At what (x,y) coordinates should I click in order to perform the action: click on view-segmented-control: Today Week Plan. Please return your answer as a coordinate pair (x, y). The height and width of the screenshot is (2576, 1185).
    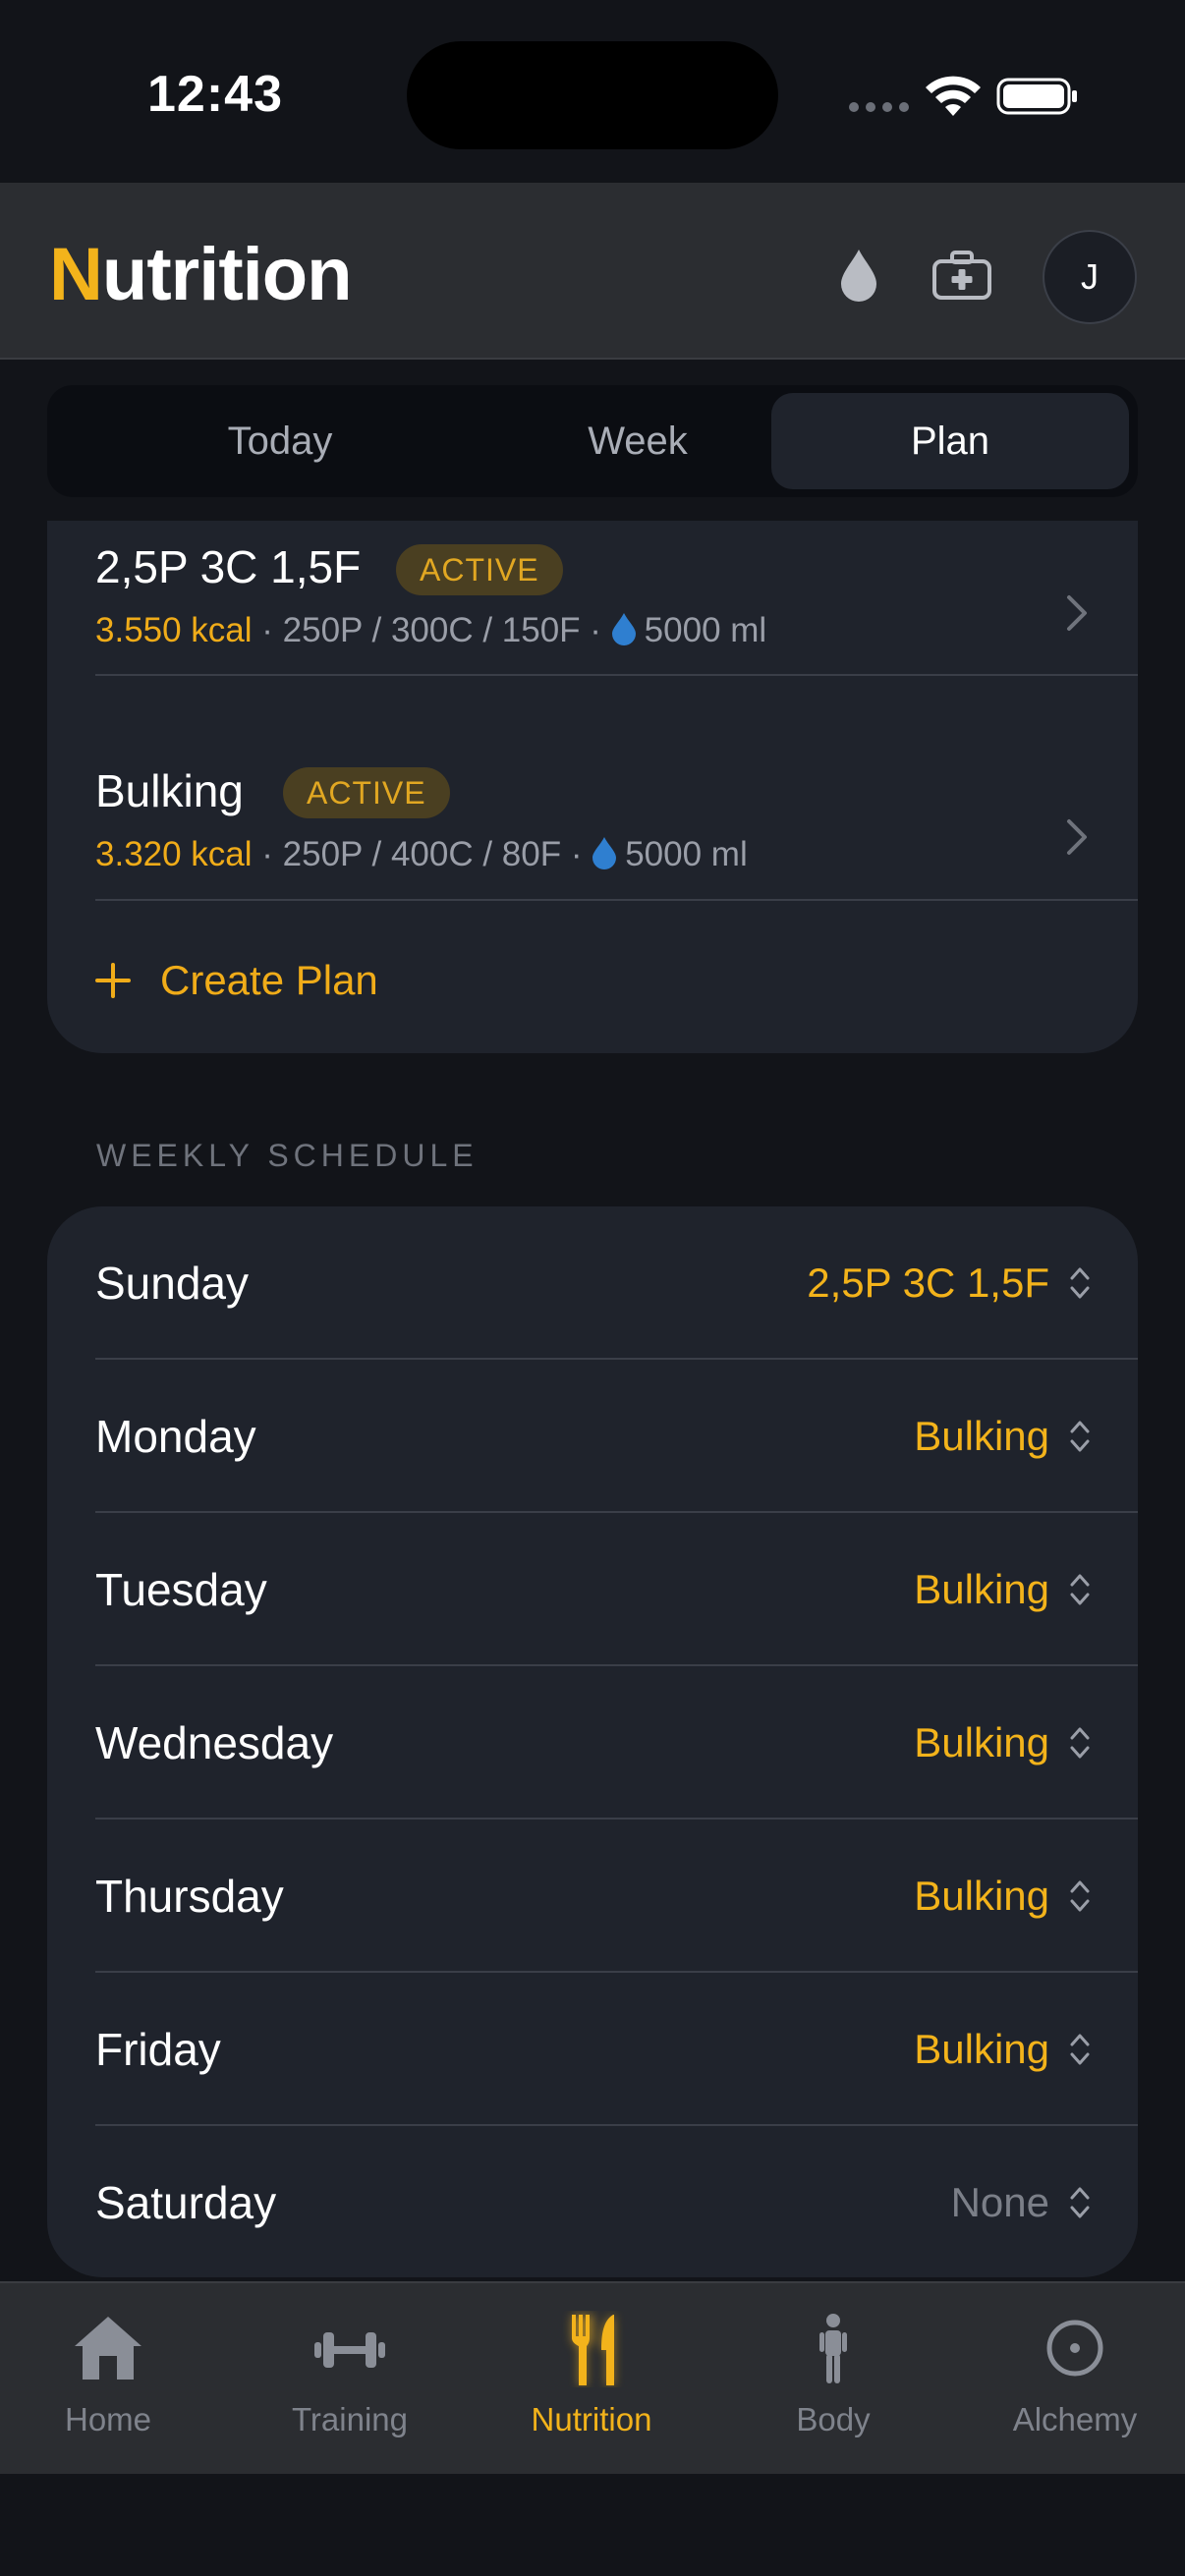
    Looking at the image, I should click on (592, 441).